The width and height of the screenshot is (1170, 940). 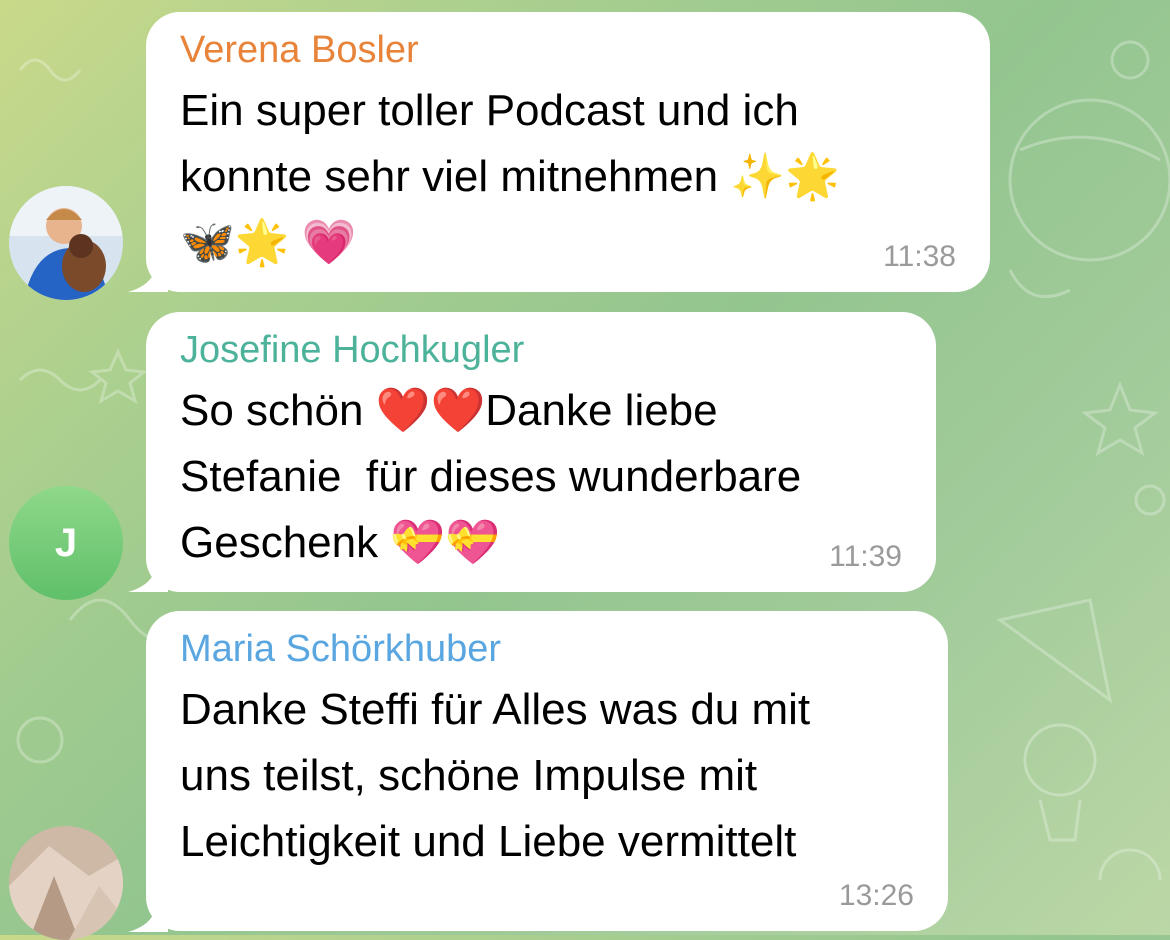 I want to click on message-time: 11:39, so click(x=865, y=556).